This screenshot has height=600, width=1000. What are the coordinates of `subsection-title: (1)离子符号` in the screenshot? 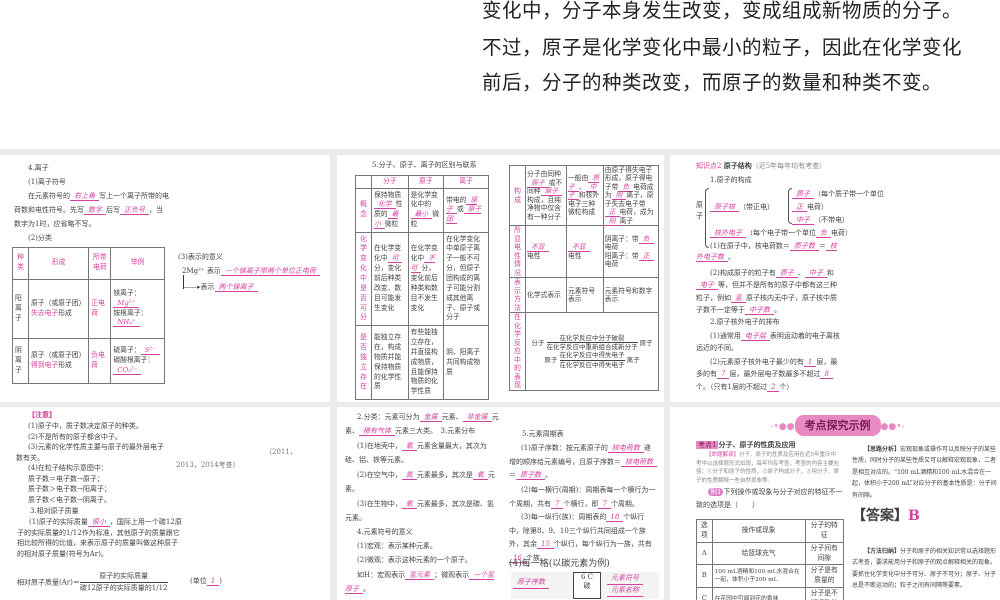 It's located at (47, 182).